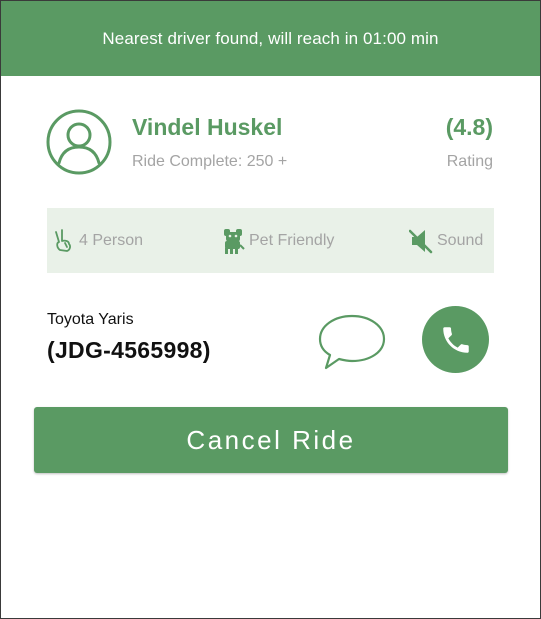  I want to click on call-button, so click(455, 339).